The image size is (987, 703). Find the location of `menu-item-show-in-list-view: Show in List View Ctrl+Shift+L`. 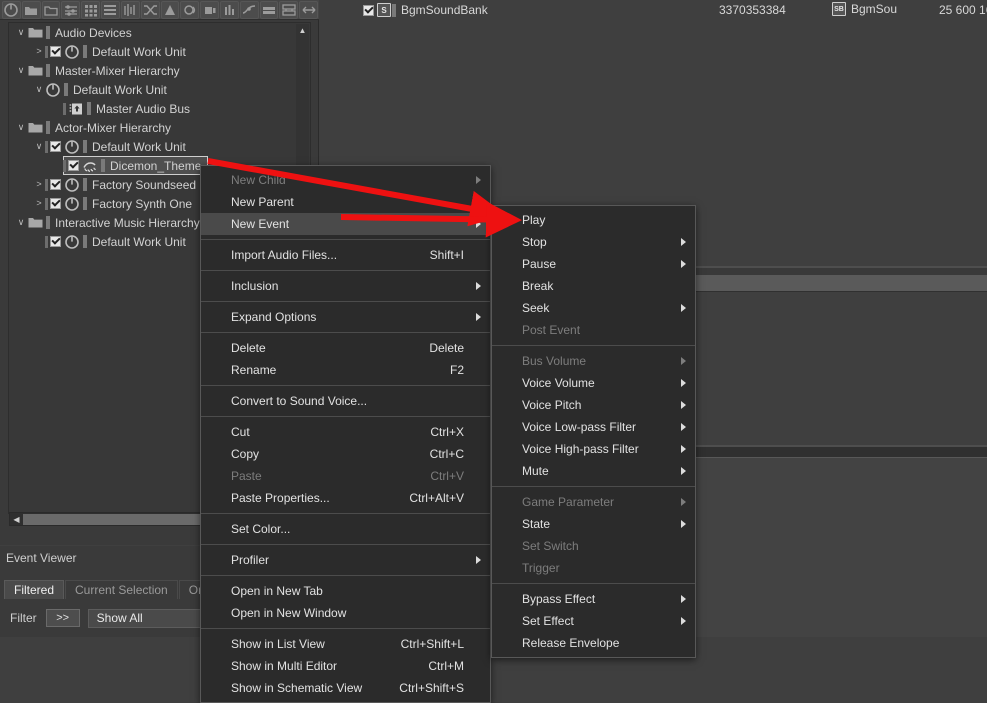

menu-item-show-in-list-view: Show in List View Ctrl+Shift+L is located at coordinates (345, 644).